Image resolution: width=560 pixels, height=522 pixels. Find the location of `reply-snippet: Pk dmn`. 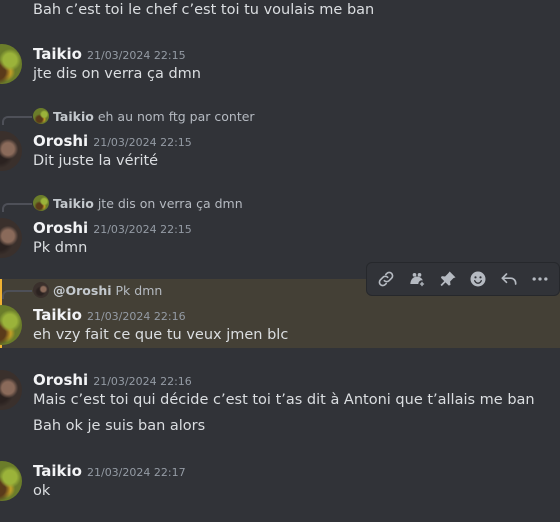

reply-snippet: Pk dmn is located at coordinates (139, 290).